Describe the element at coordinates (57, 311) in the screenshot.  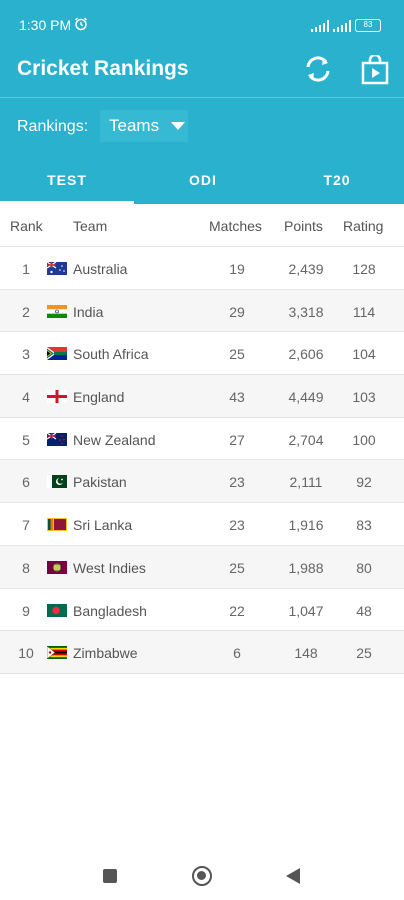
I see `india-flag-icon` at that location.